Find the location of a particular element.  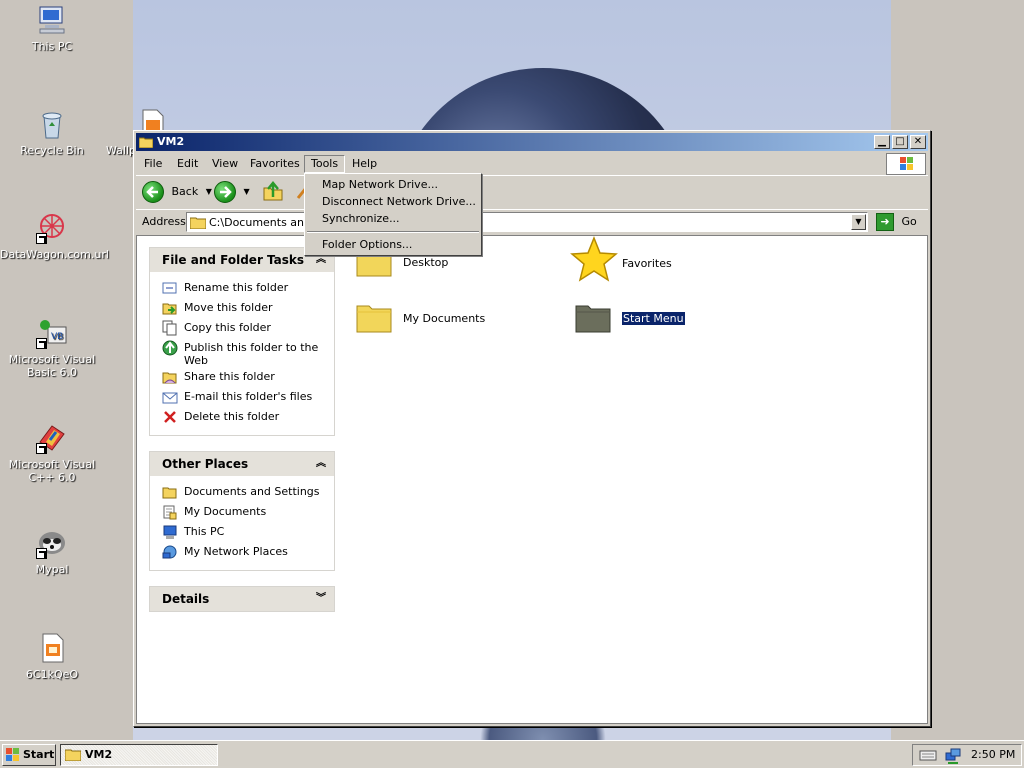

task-move-folder: Move this folder is located at coordinates (248, 308).